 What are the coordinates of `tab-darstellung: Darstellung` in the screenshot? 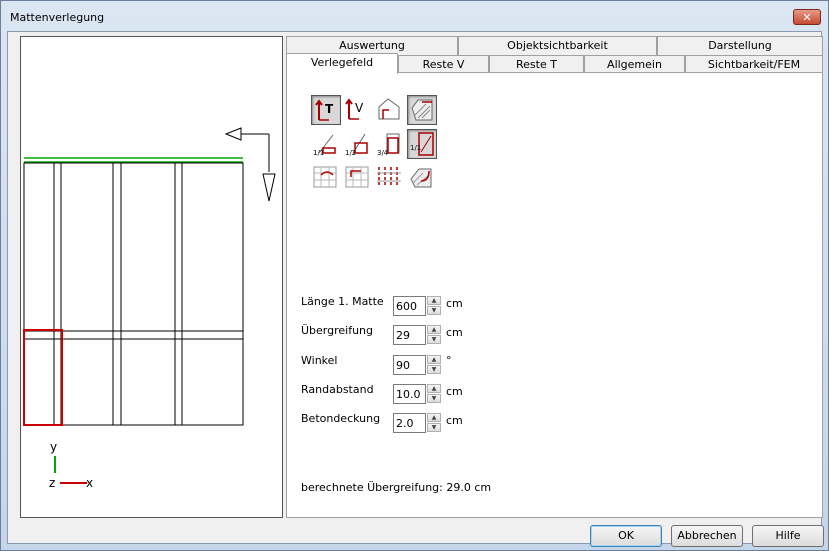 It's located at (740, 45).